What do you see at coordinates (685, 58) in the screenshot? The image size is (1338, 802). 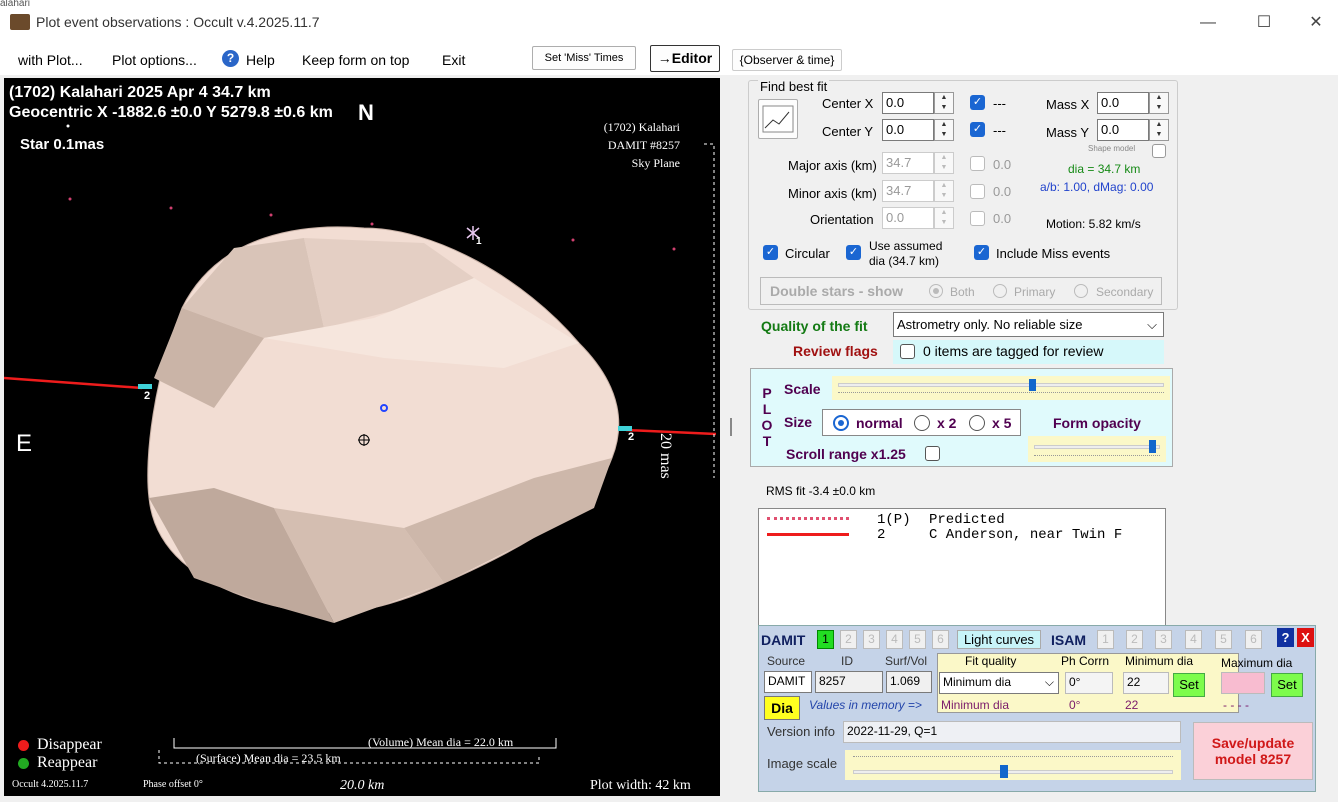 I see `editor-button: →Editor` at bounding box center [685, 58].